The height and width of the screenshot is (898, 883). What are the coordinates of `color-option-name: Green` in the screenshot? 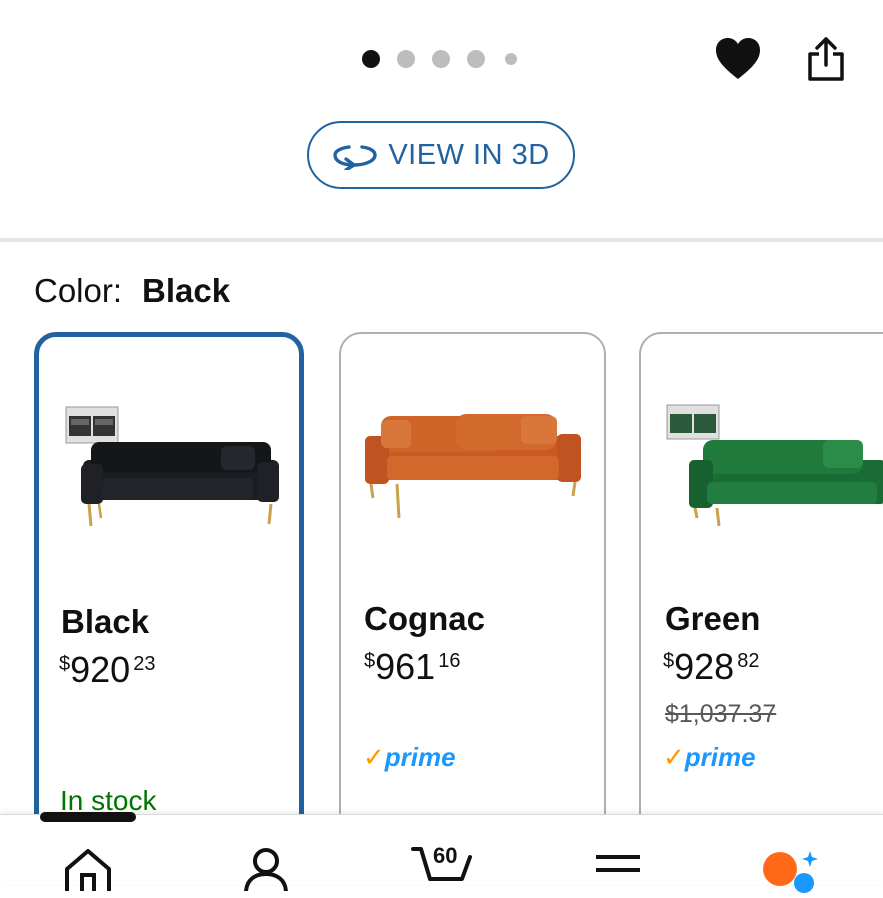 It's located at (713, 618).